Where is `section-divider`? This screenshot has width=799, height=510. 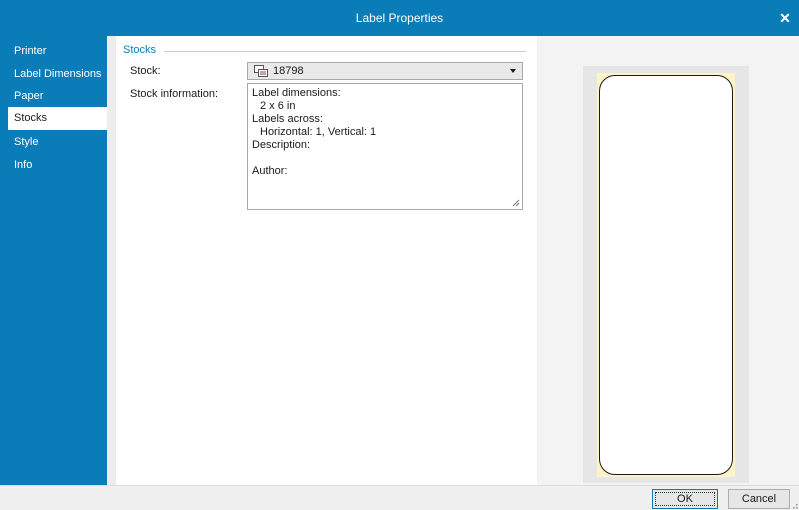 section-divider is located at coordinates (345, 51).